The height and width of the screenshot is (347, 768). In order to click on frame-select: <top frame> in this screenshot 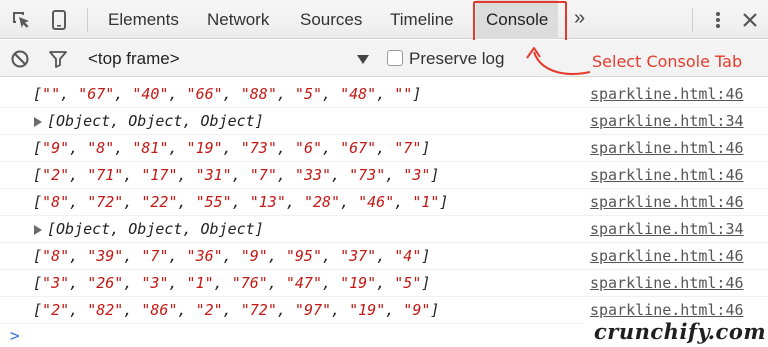, I will do `click(134, 58)`.